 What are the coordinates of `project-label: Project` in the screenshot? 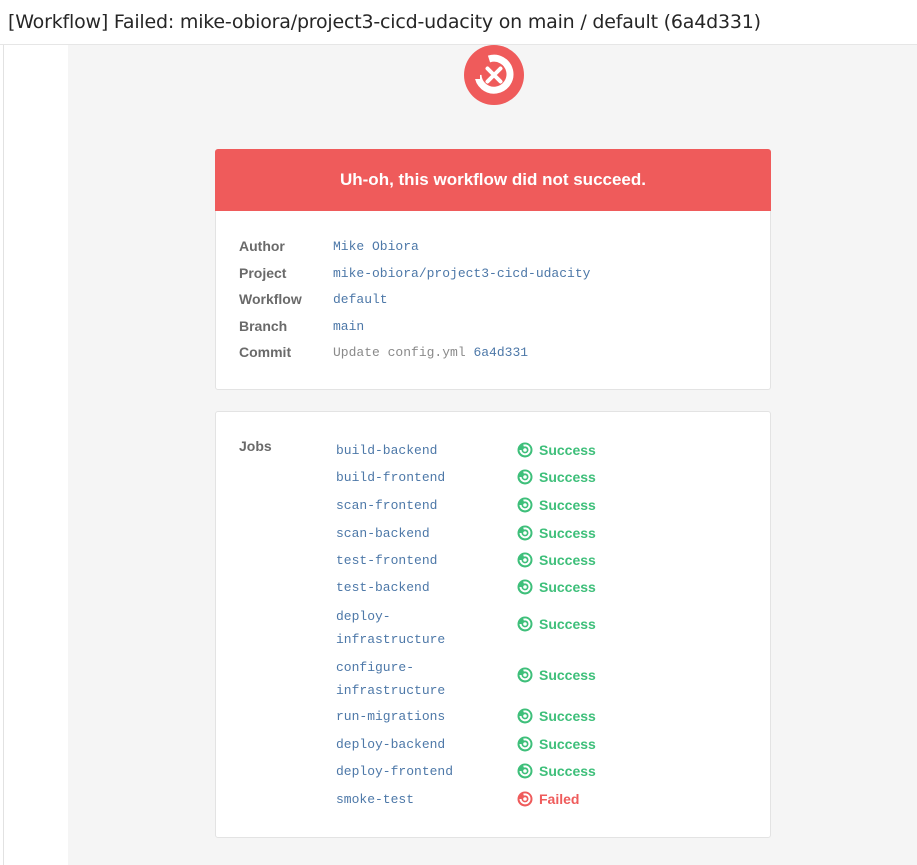 It's located at (263, 273).